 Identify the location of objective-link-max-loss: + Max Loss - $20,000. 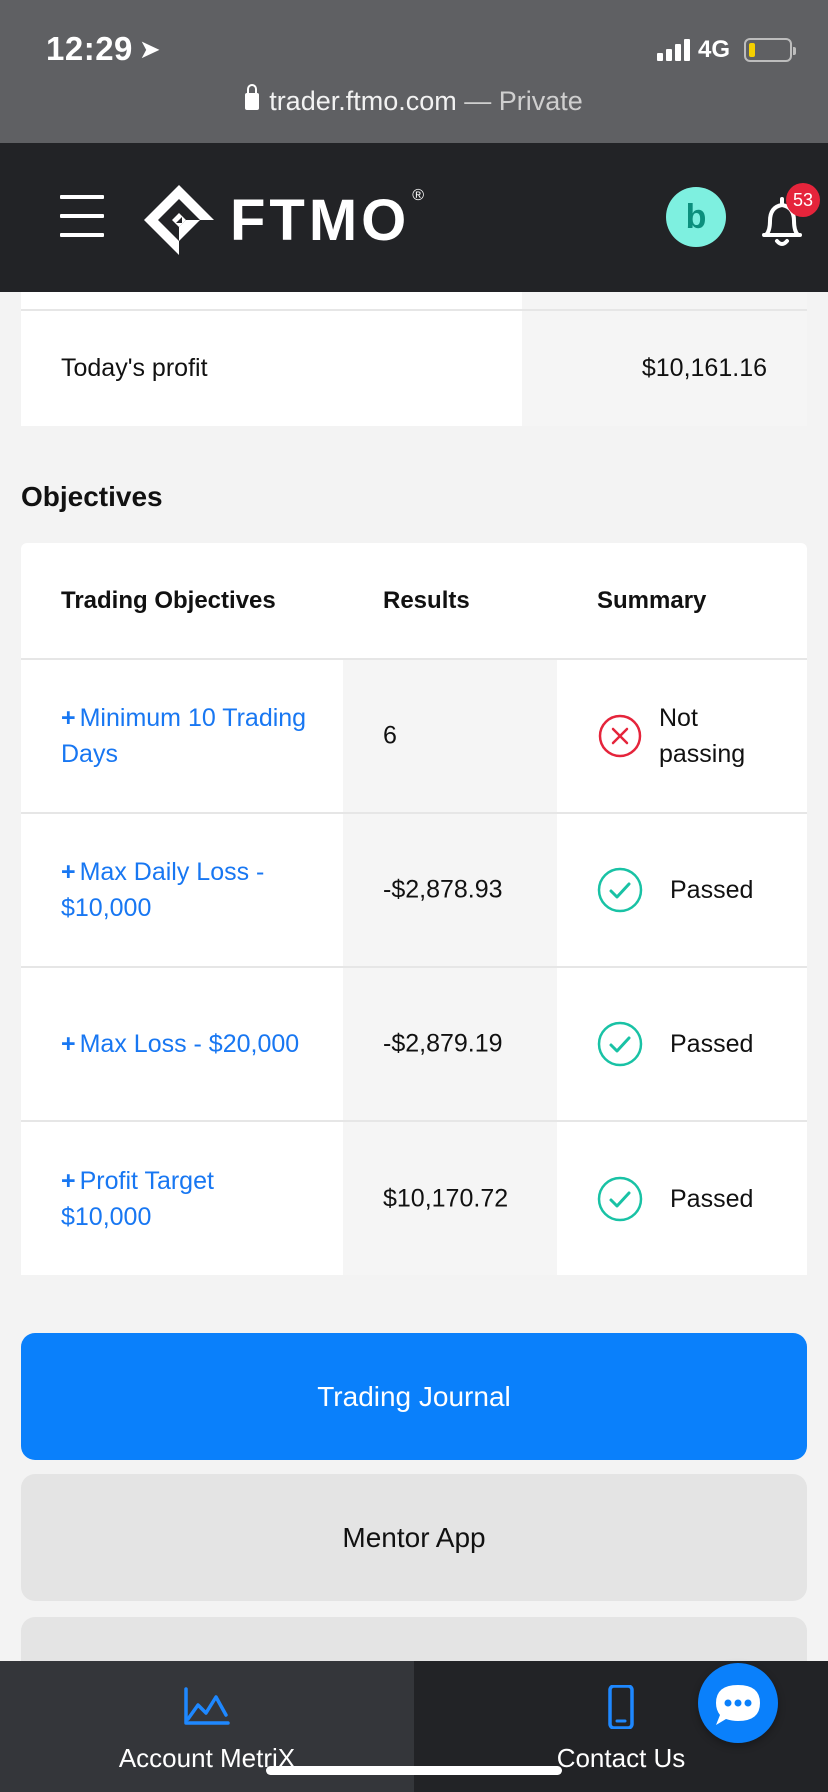
(186, 1044).